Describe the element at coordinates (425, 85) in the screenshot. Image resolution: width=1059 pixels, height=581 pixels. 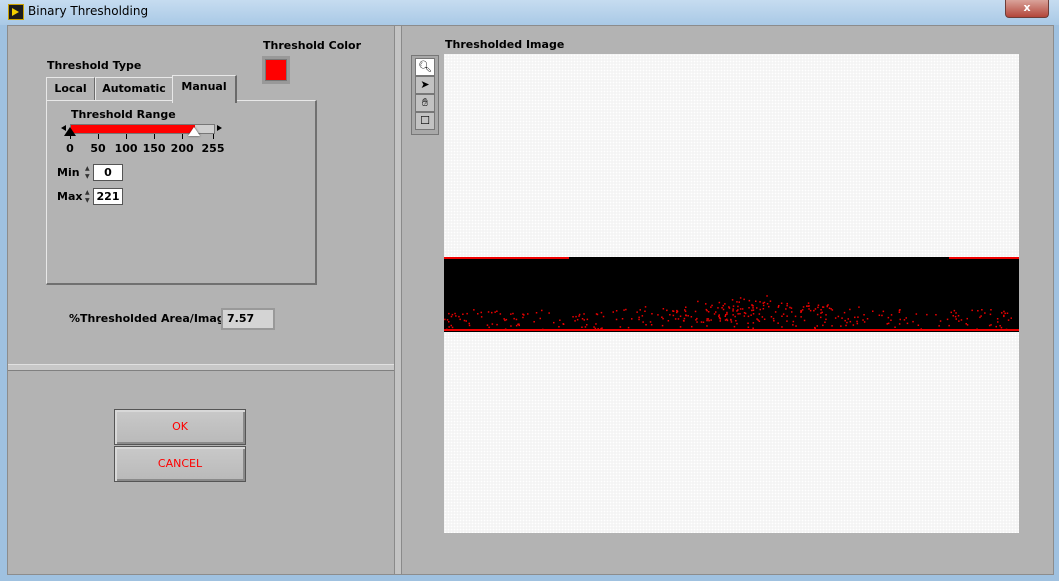
I see `pointer-icon: ➤` at that location.